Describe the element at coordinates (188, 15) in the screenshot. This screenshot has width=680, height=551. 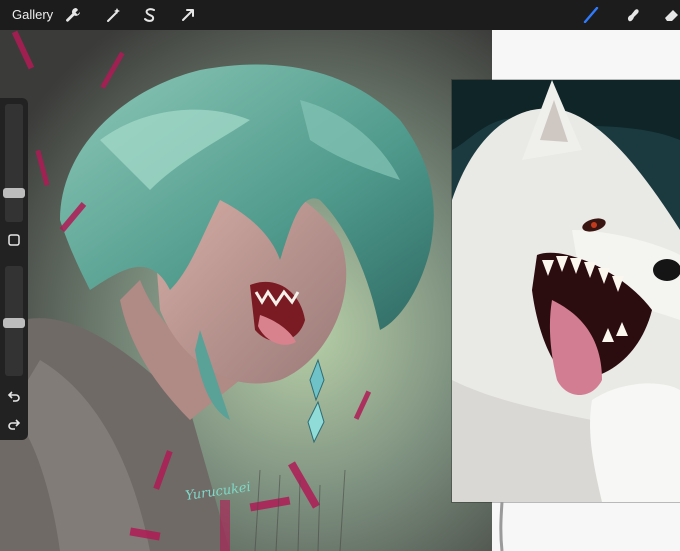
I see `arrow-cursor-icon` at that location.